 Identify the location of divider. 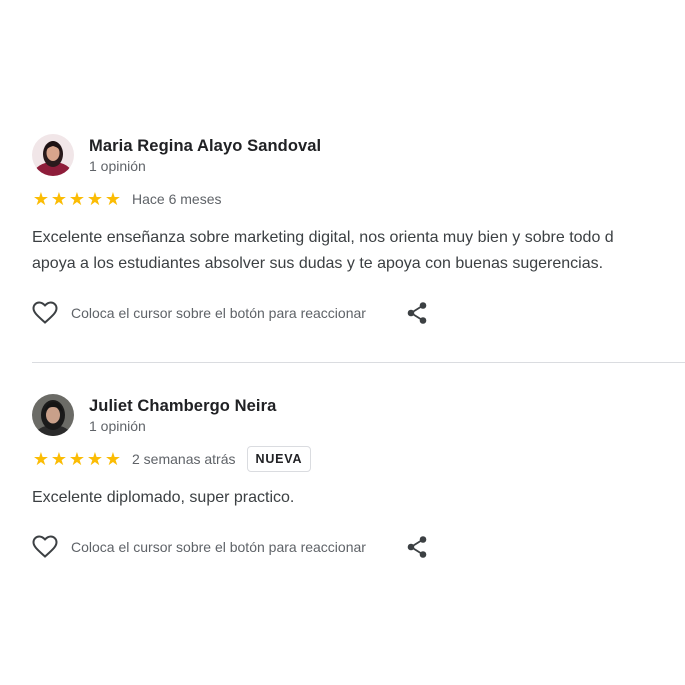
(358, 362).